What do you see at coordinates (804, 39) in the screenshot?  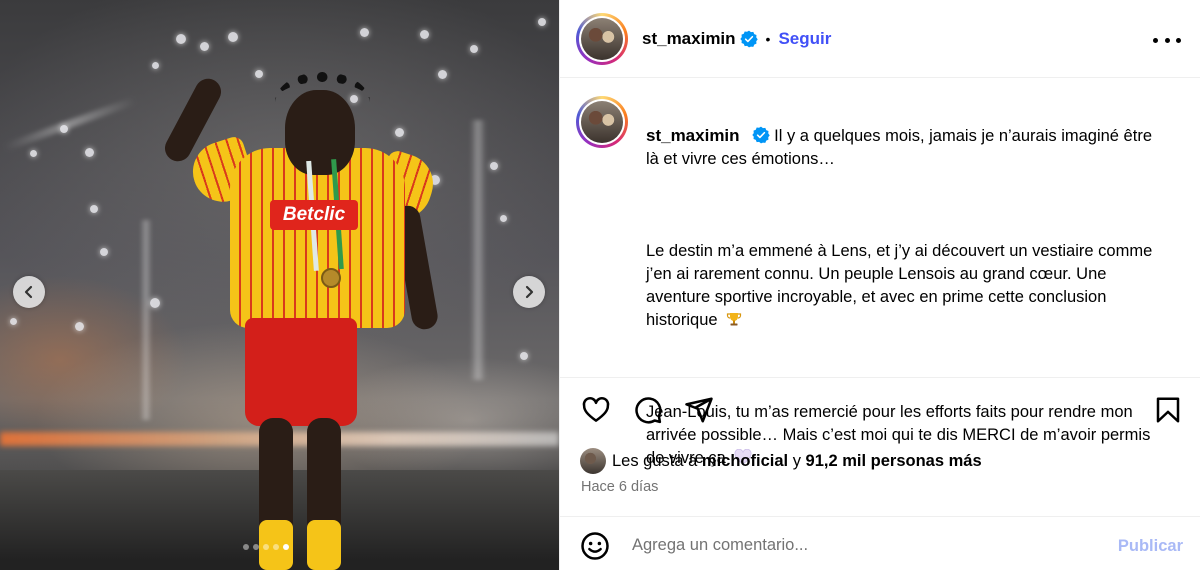 I see `follow-button: Seguir` at bounding box center [804, 39].